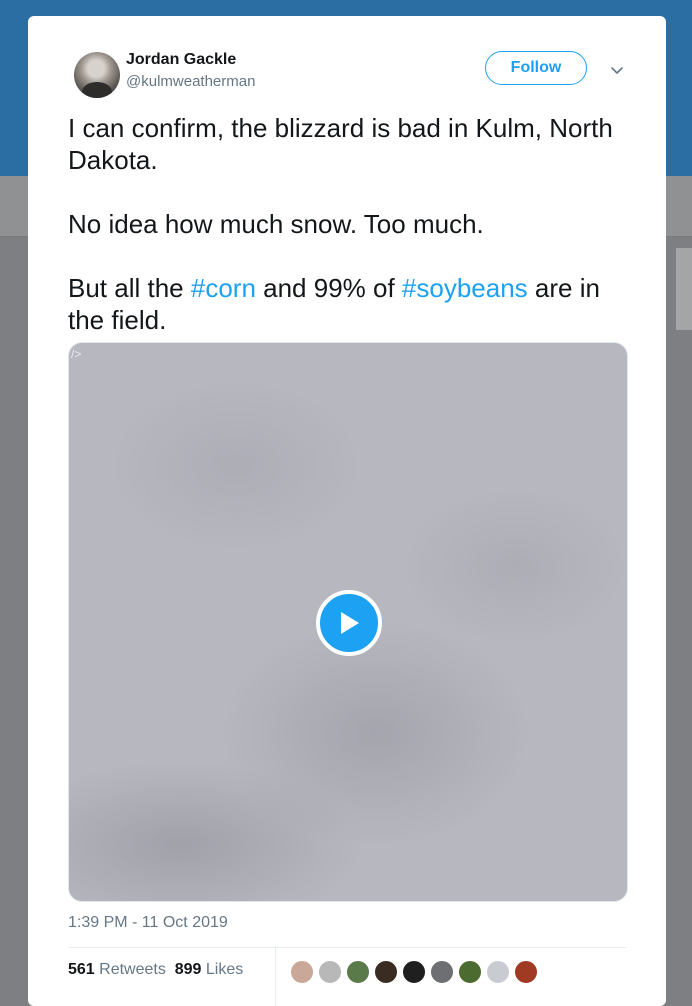 The image size is (692, 1006). Describe the element at coordinates (148, 923) in the screenshot. I see `tweet-timestamp: 1:39 PM - 11 Oct 2019` at that location.